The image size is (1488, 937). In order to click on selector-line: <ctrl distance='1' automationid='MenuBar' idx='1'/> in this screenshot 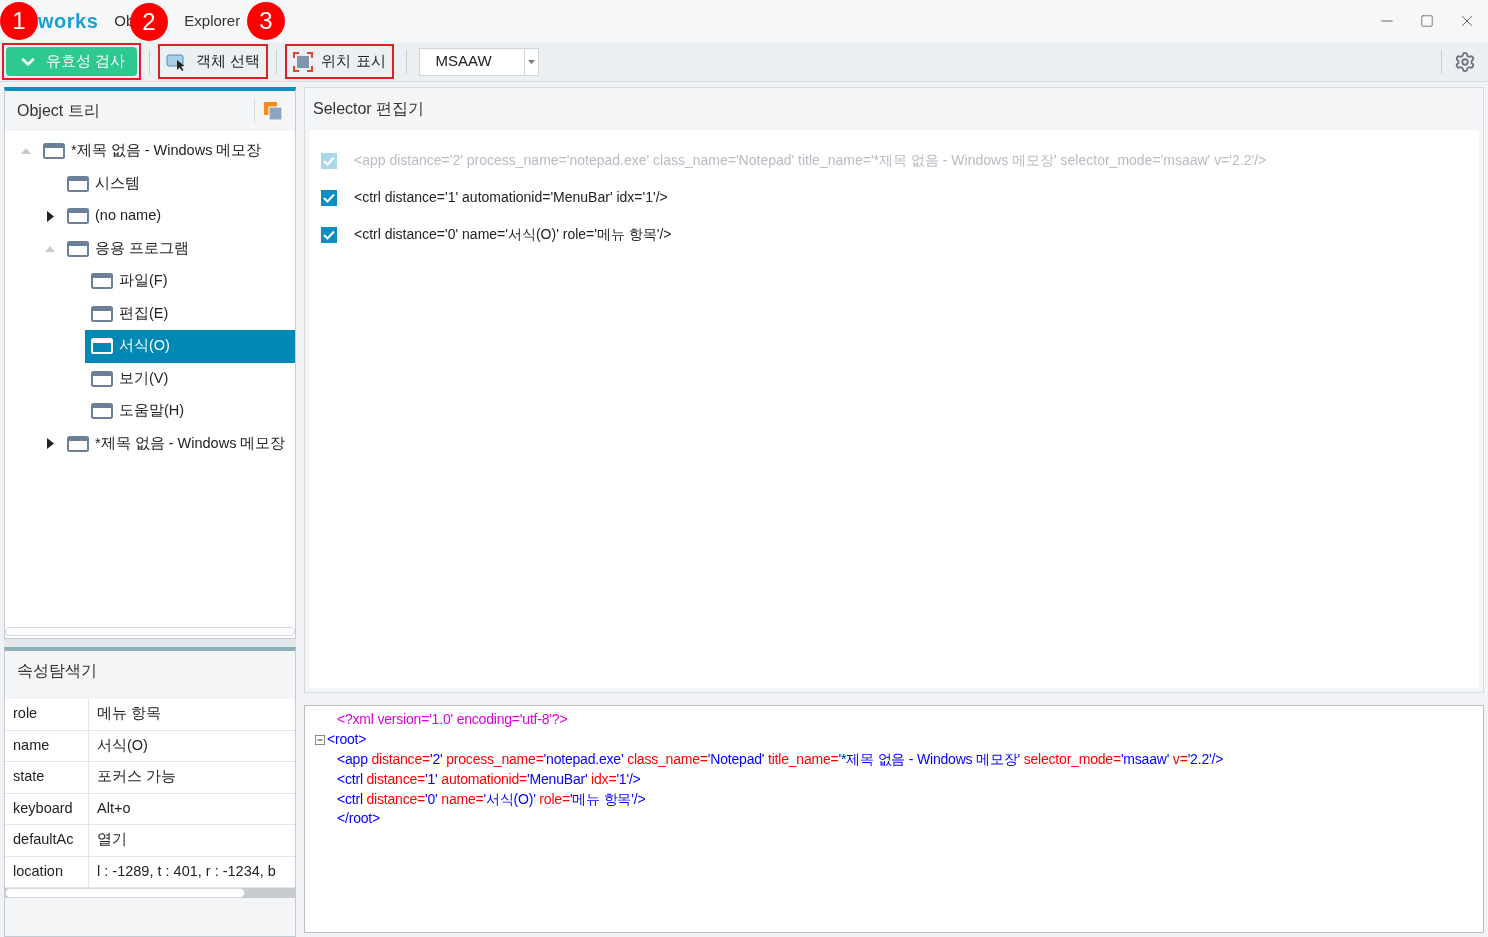, I will do `click(511, 197)`.